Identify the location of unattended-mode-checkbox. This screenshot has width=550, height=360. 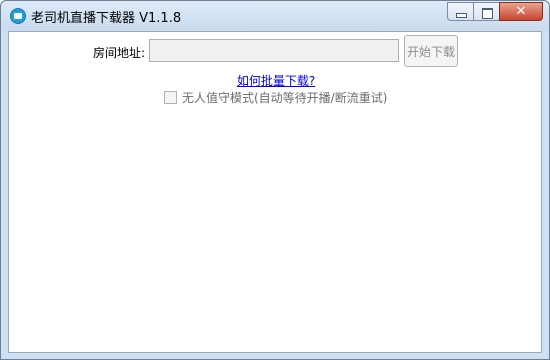
(170, 97).